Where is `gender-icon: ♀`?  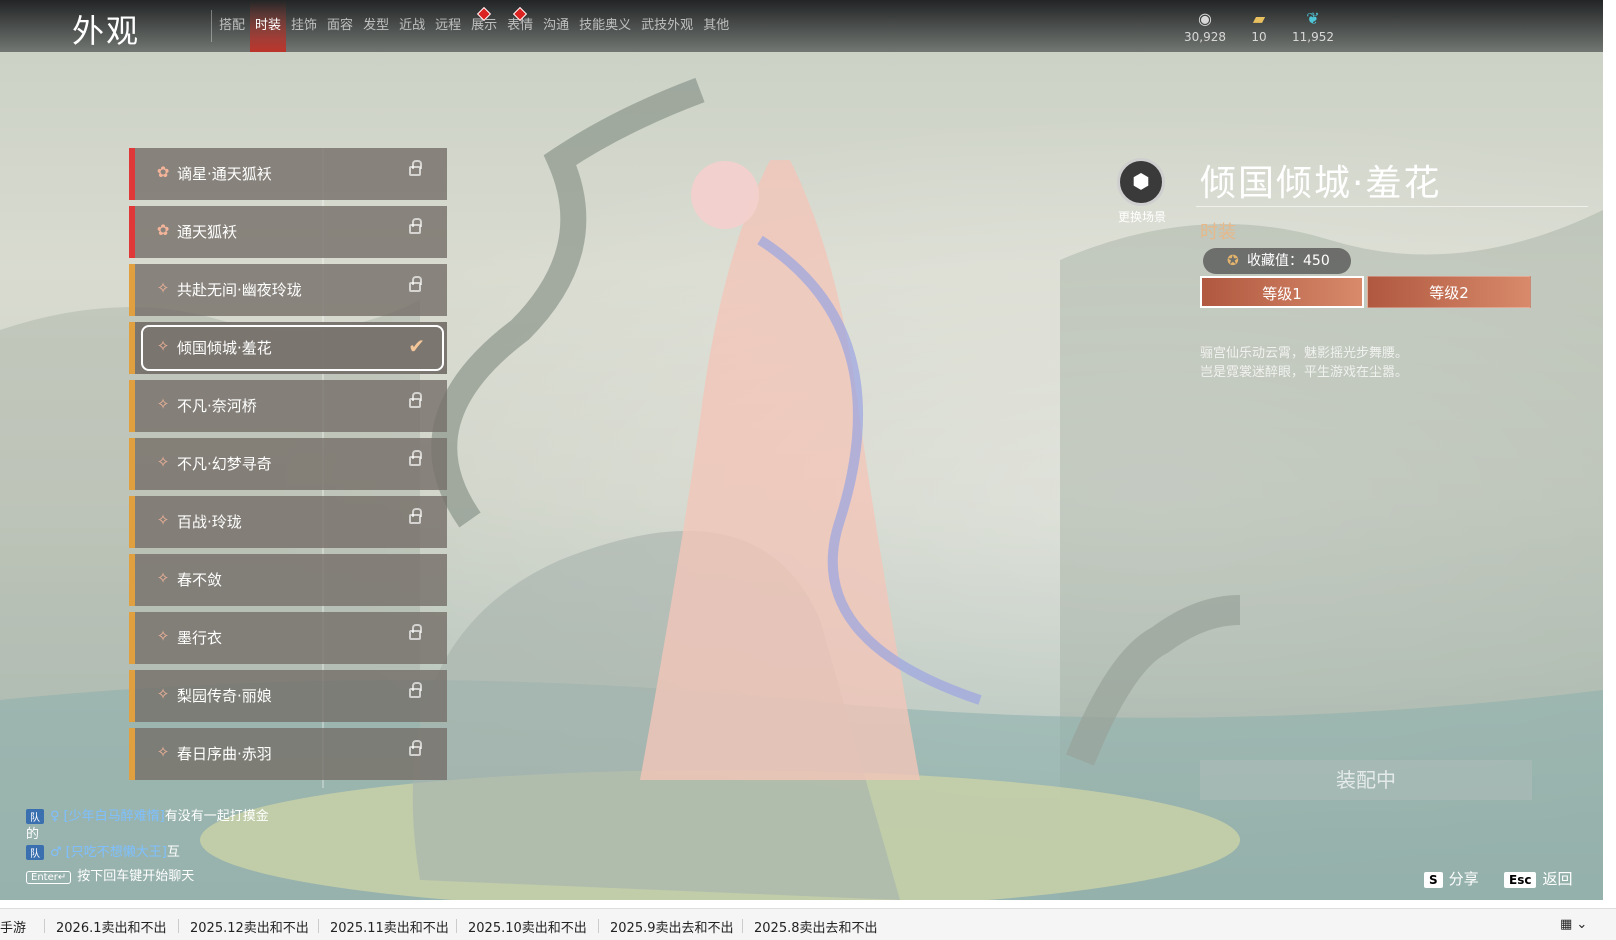 gender-icon: ♀ is located at coordinates (55, 816).